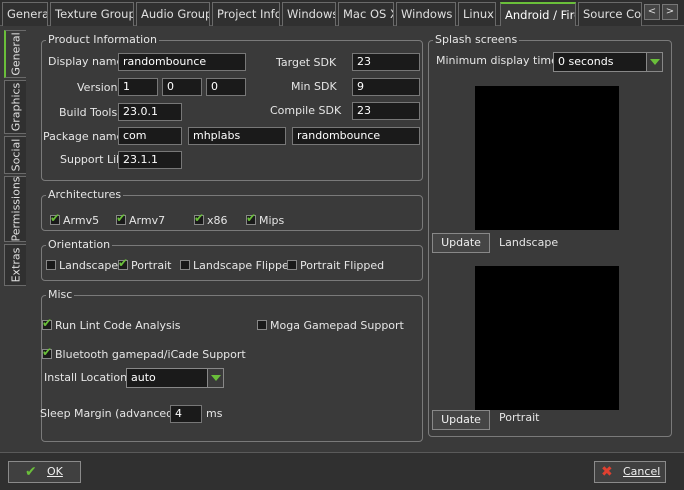 Image resolution: width=684 pixels, height=490 pixels. What do you see at coordinates (529, 242) in the screenshot?
I see `landscape-label: Landscape` at bounding box center [529, 242].